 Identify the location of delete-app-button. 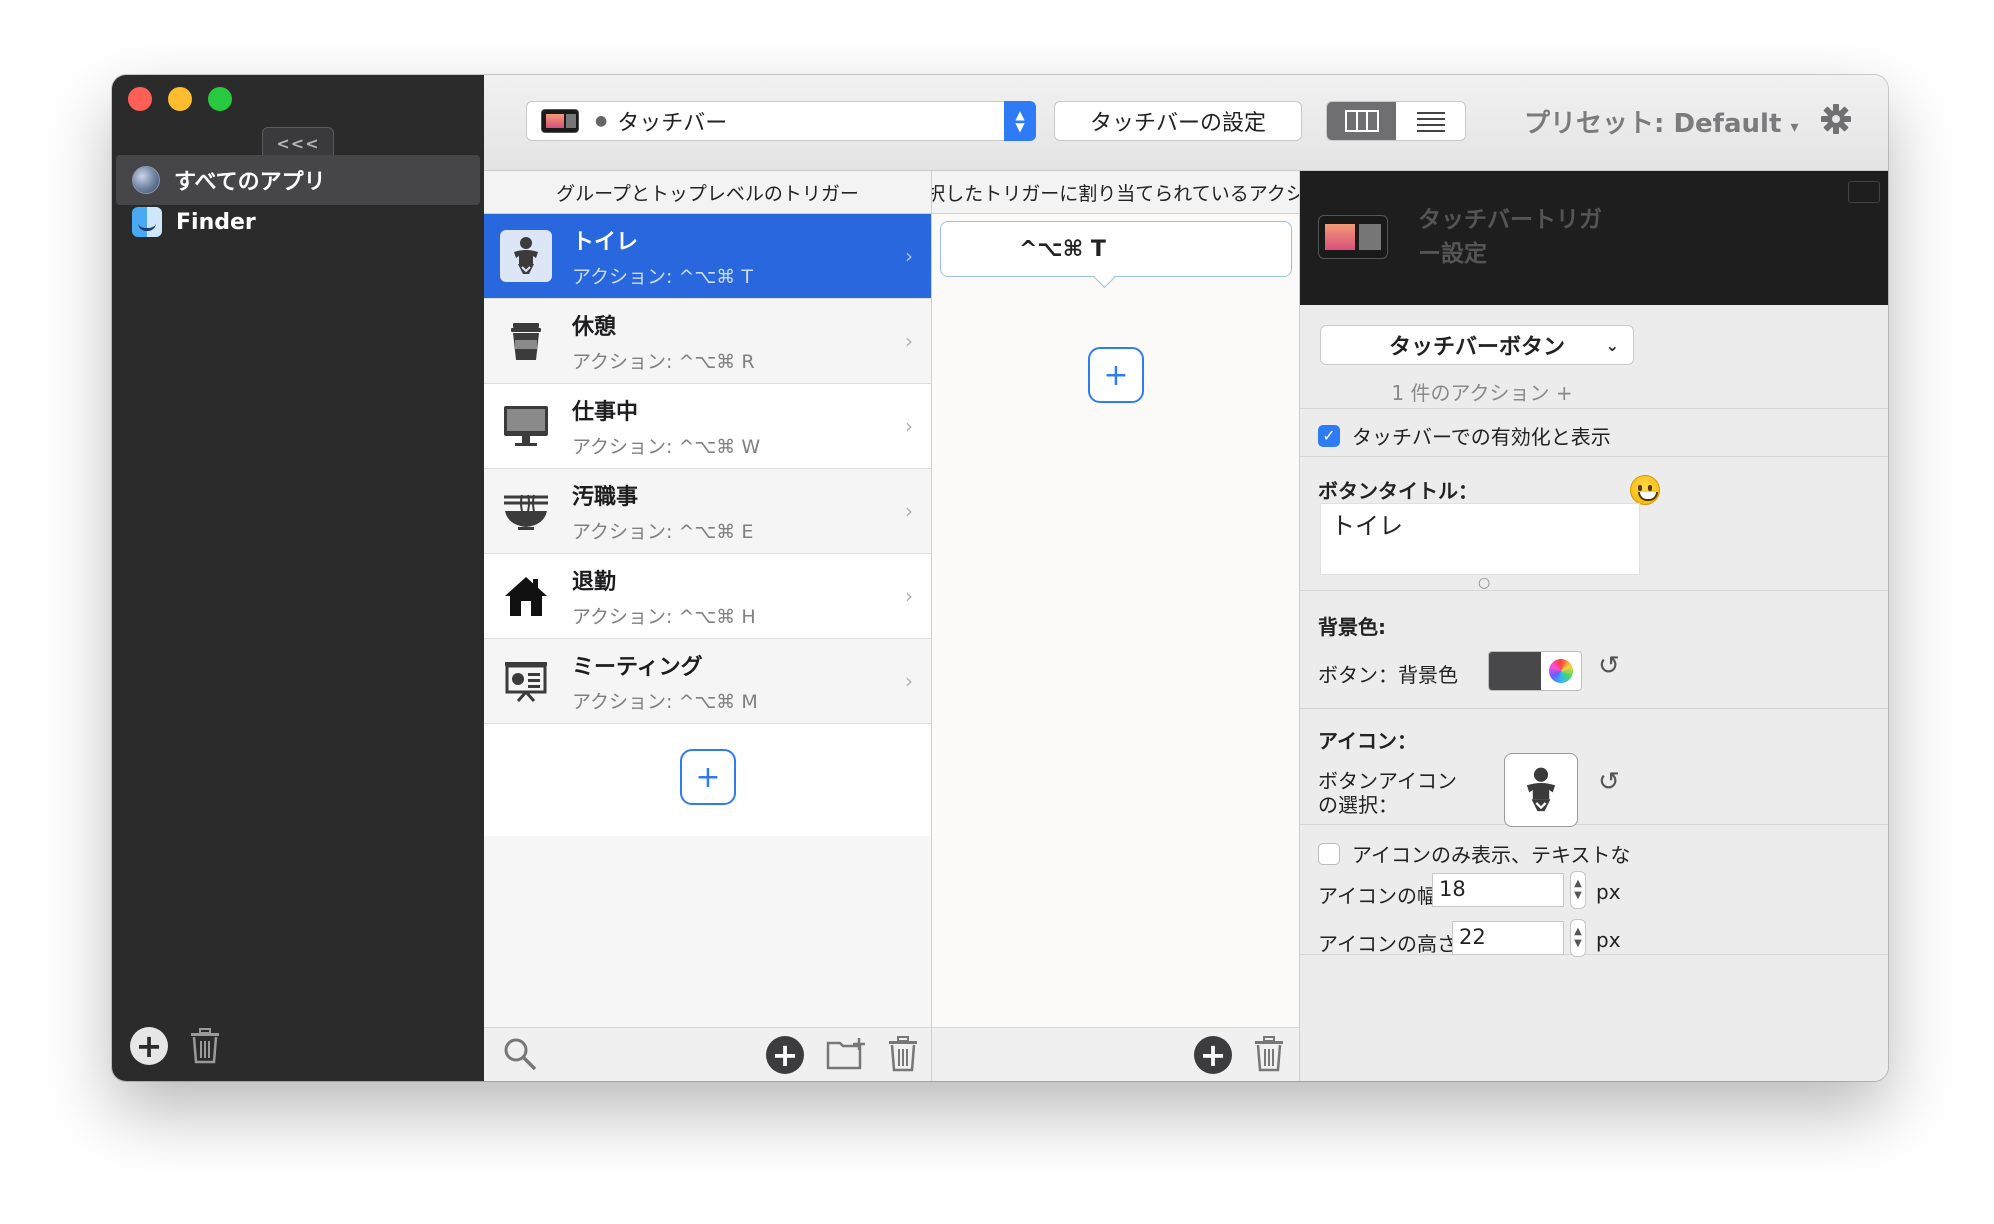
(205, 1046).